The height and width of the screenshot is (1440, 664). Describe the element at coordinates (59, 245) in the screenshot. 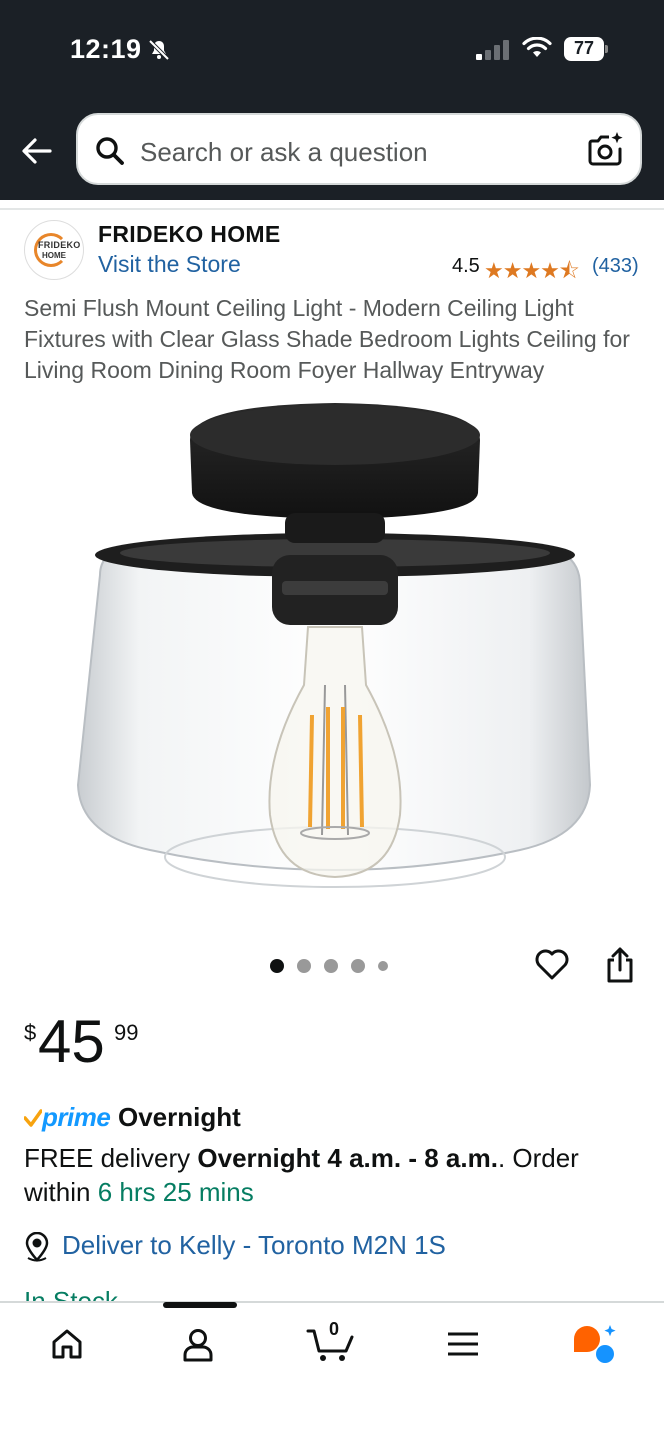

I see `store-logo-text: FRIDEKO` at that location.